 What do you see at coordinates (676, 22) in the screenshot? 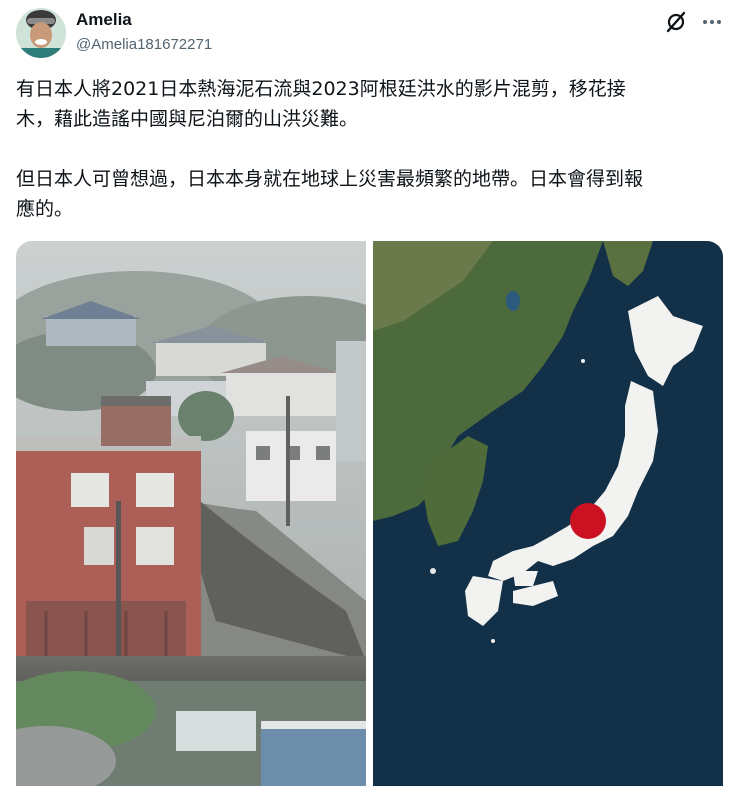
I see `grok-icon` at bounding box center [676, 22].